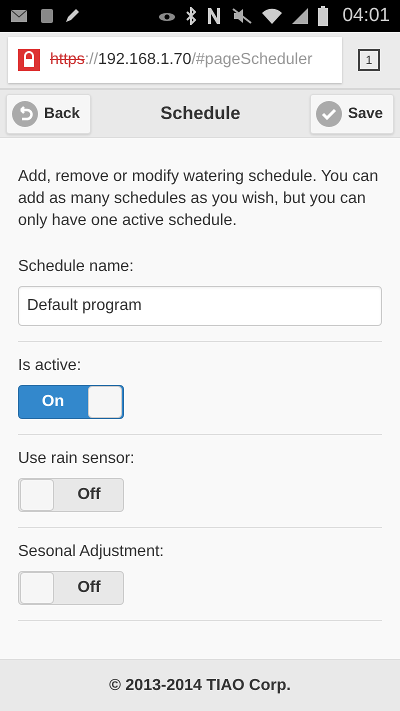  I want to click on intro-text: Add, remove or modify watering schedule. You can add as many schedules as you wish, but you can only have one active schedule., so click(199, 199).